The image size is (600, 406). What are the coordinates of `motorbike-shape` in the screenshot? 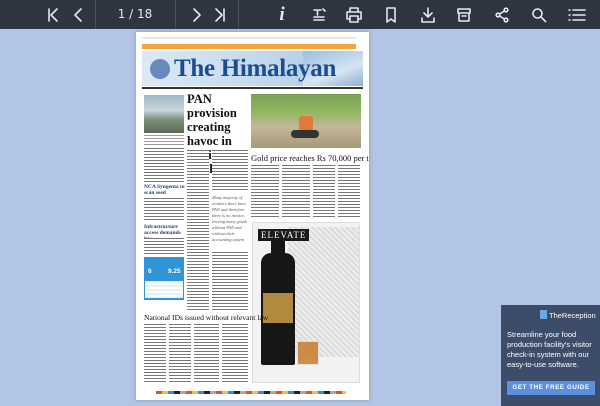 It's located at (305, 134).